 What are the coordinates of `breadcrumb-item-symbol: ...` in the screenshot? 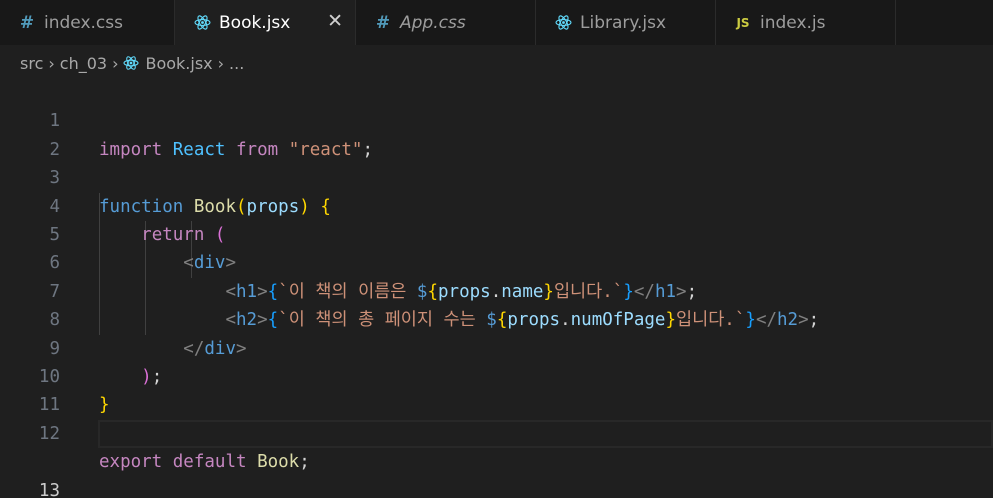 It's located at (236, 63).